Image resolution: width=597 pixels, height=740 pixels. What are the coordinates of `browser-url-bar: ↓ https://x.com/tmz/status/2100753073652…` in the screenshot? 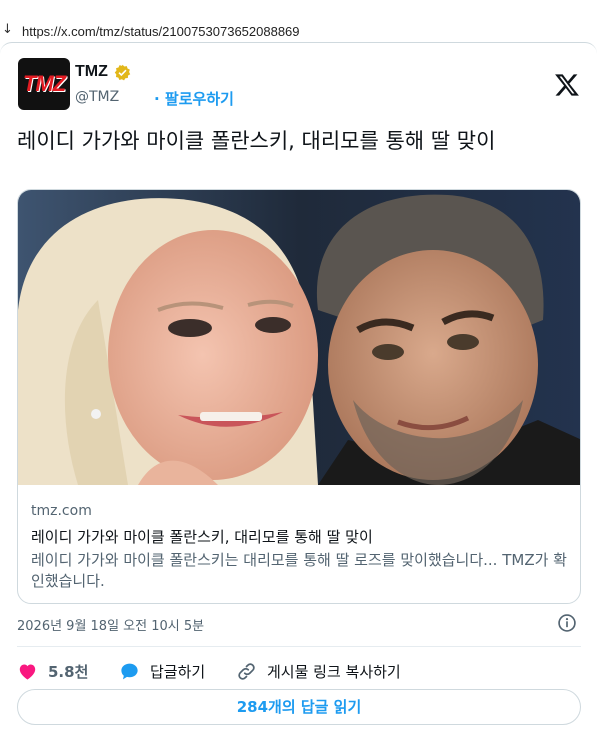 It's located at (298, 21).